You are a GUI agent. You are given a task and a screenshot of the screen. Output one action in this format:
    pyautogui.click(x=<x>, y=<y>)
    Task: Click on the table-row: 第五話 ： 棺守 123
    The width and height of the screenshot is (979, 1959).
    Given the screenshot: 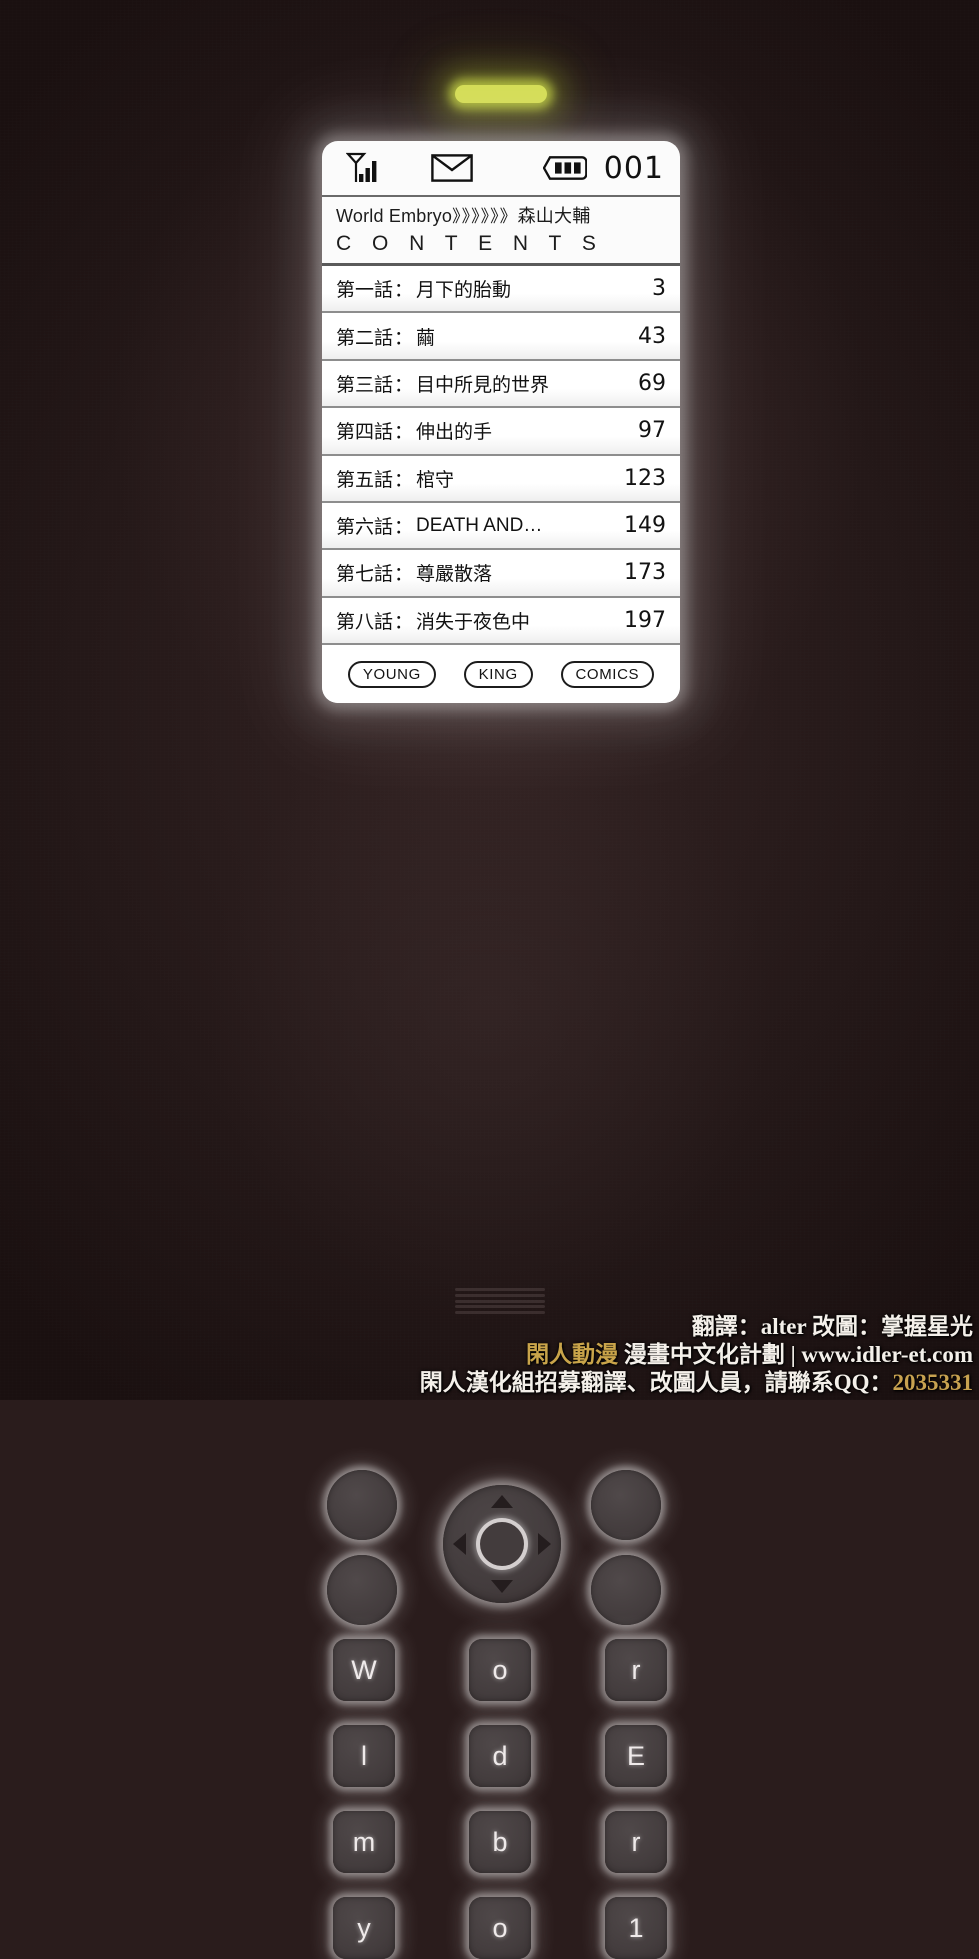 What is the action you would take?
    pyautogui.click(x=501, y=479)
    